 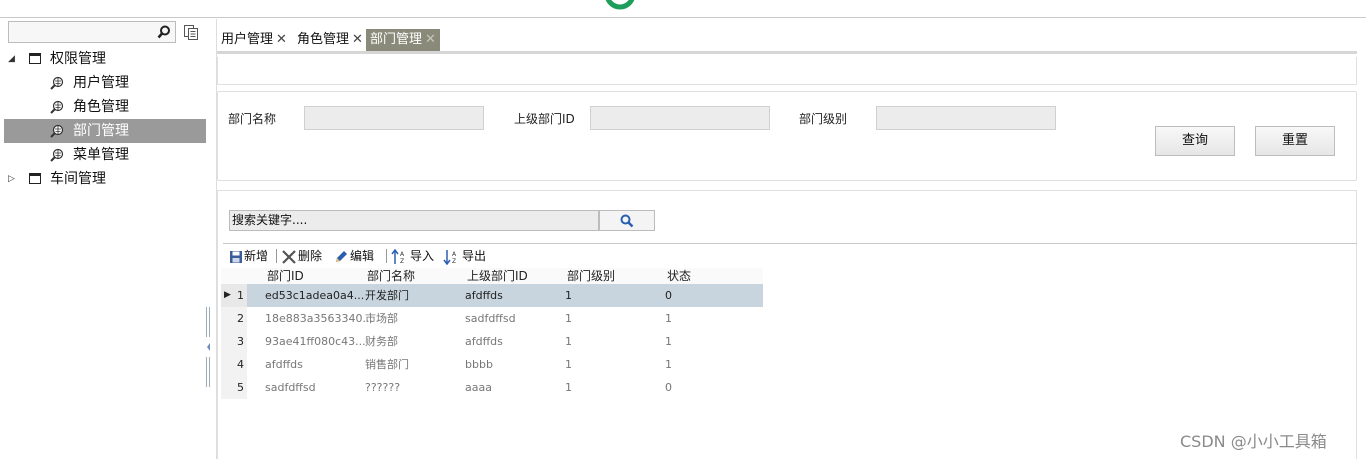 I want to click on csdn-watermark: CSDN @小小工具箱, so click(x=1253, y=441).